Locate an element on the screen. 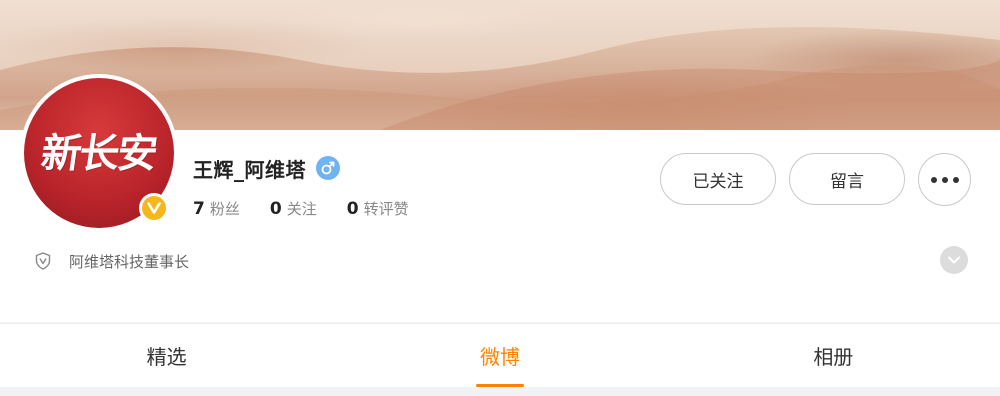 This screenshot has width=1000, height=396. more-button is located at coordinates (944, 179).